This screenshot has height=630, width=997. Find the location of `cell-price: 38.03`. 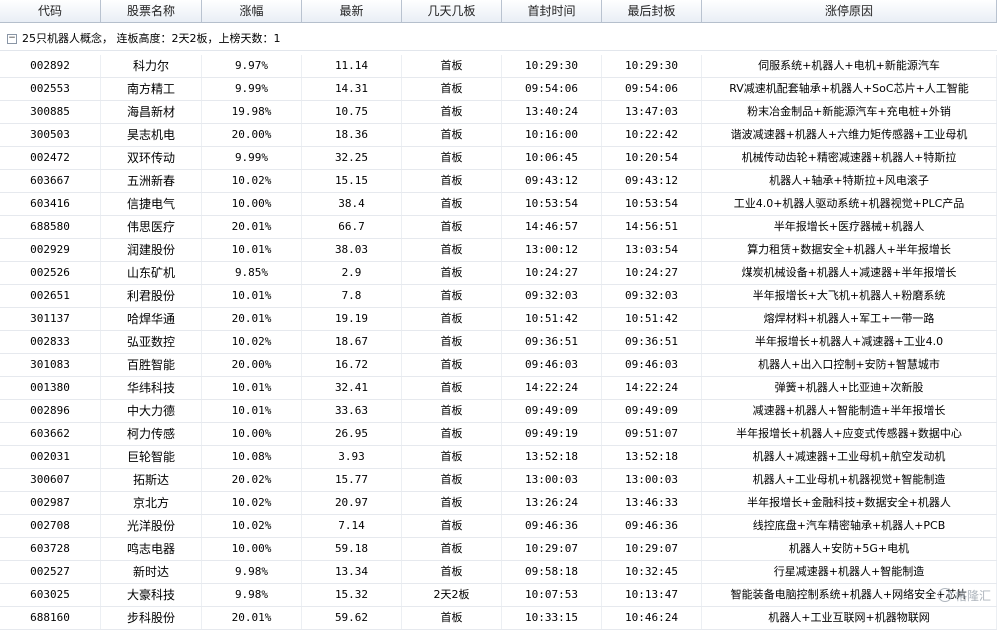

cell-price: 38.03 is located at coordinates (352, 250).